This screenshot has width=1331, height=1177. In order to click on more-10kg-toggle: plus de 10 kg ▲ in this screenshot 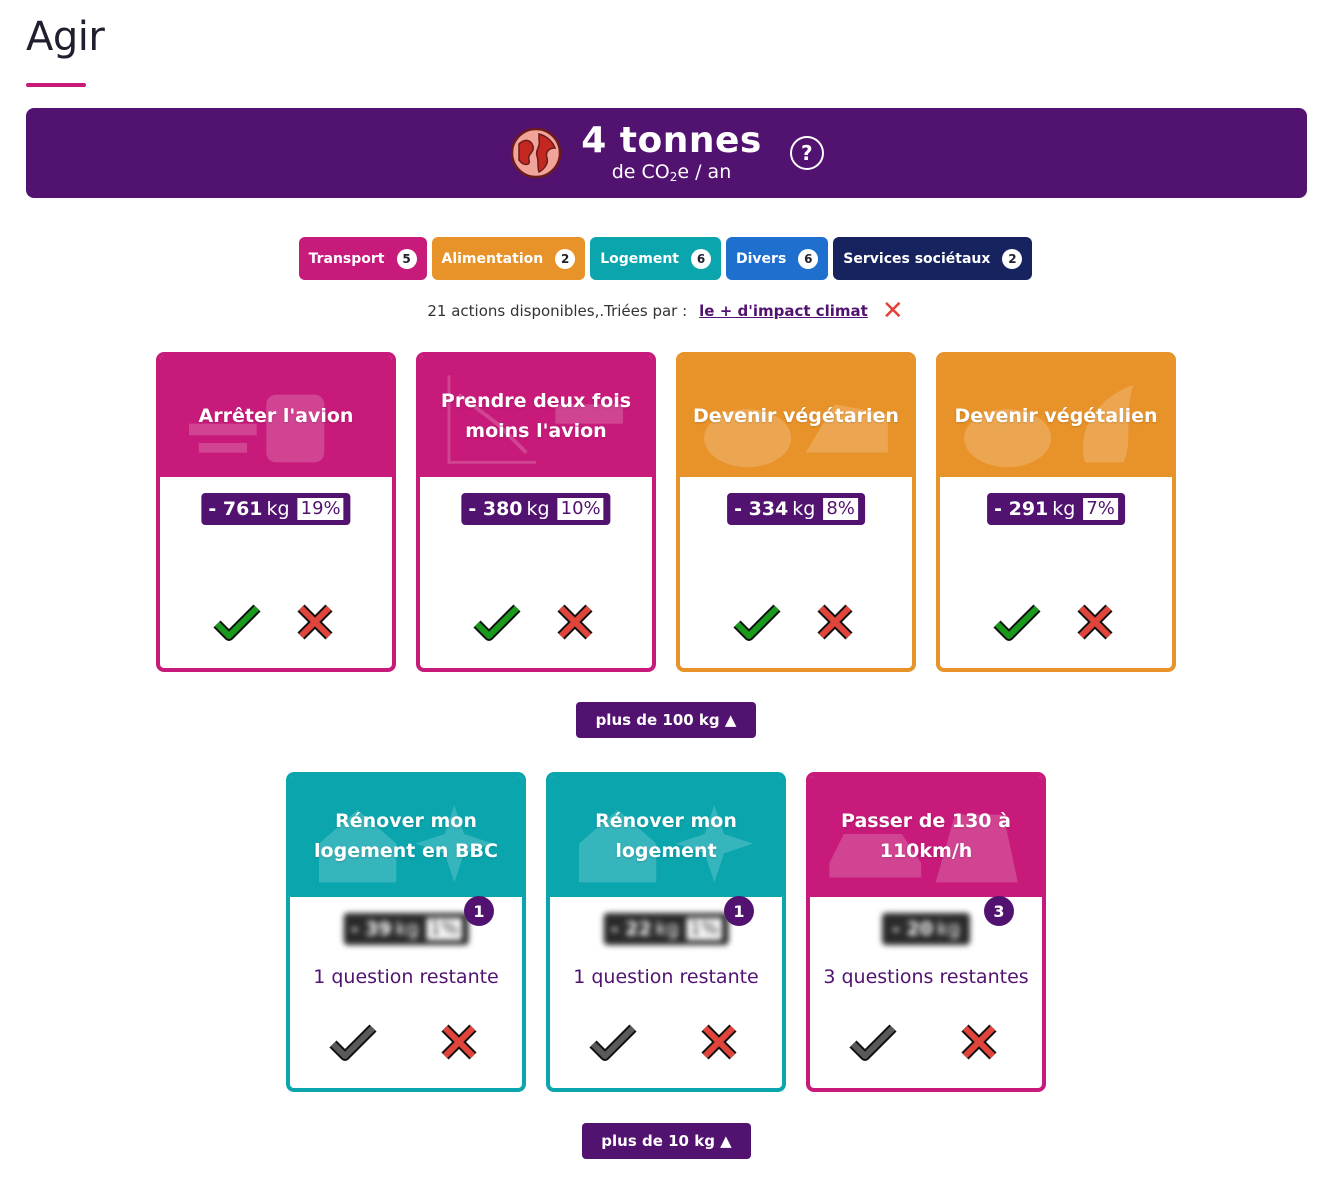, I will do `click(666, 1141)`.